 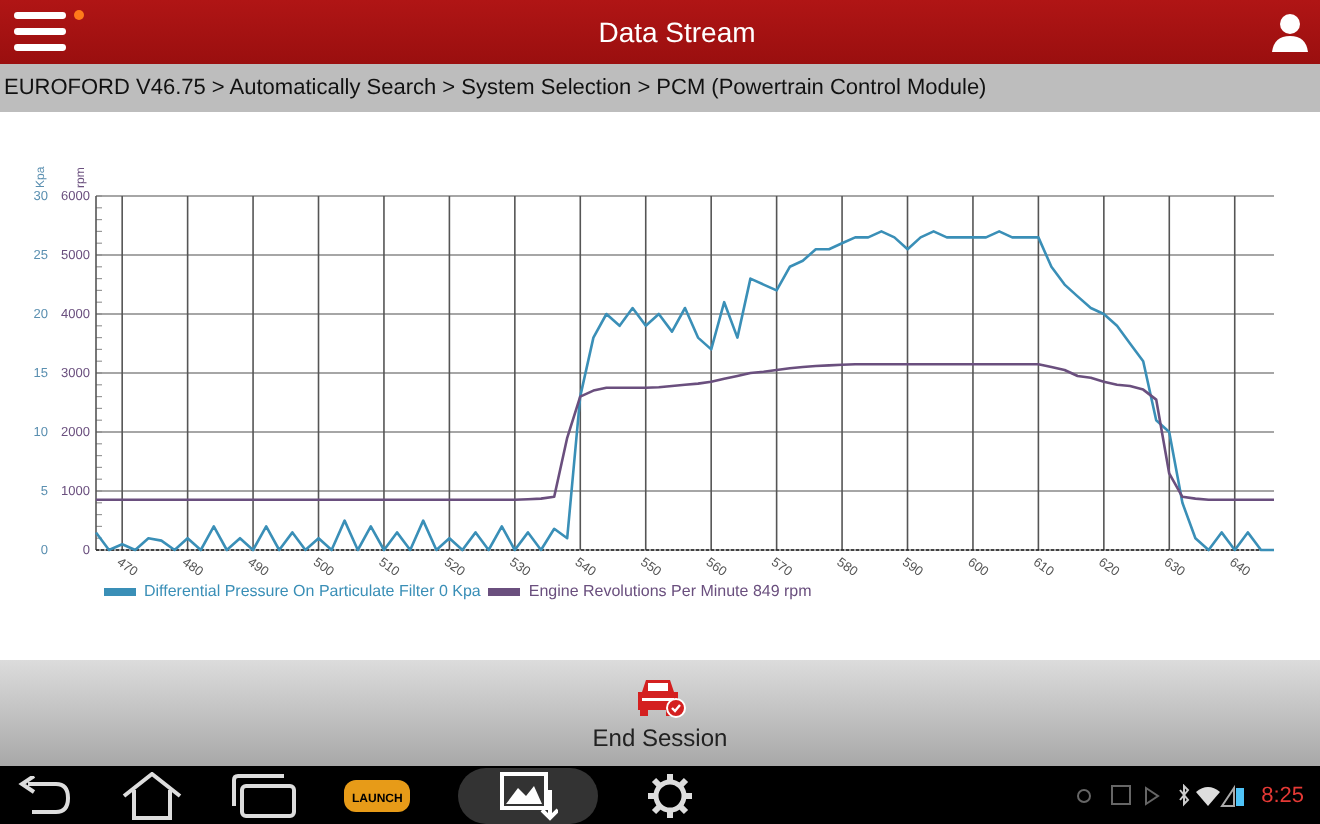 I want to click on menu-icon, so click(x=40, y=32).